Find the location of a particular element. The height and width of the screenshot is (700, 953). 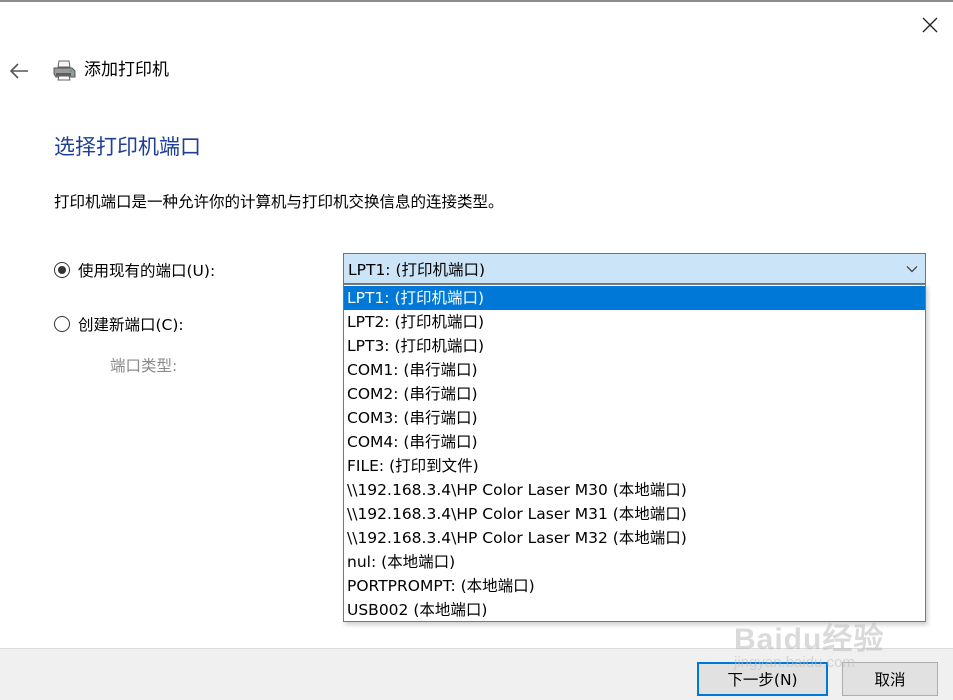

window-top-edge is located at coordinates (476, 1).